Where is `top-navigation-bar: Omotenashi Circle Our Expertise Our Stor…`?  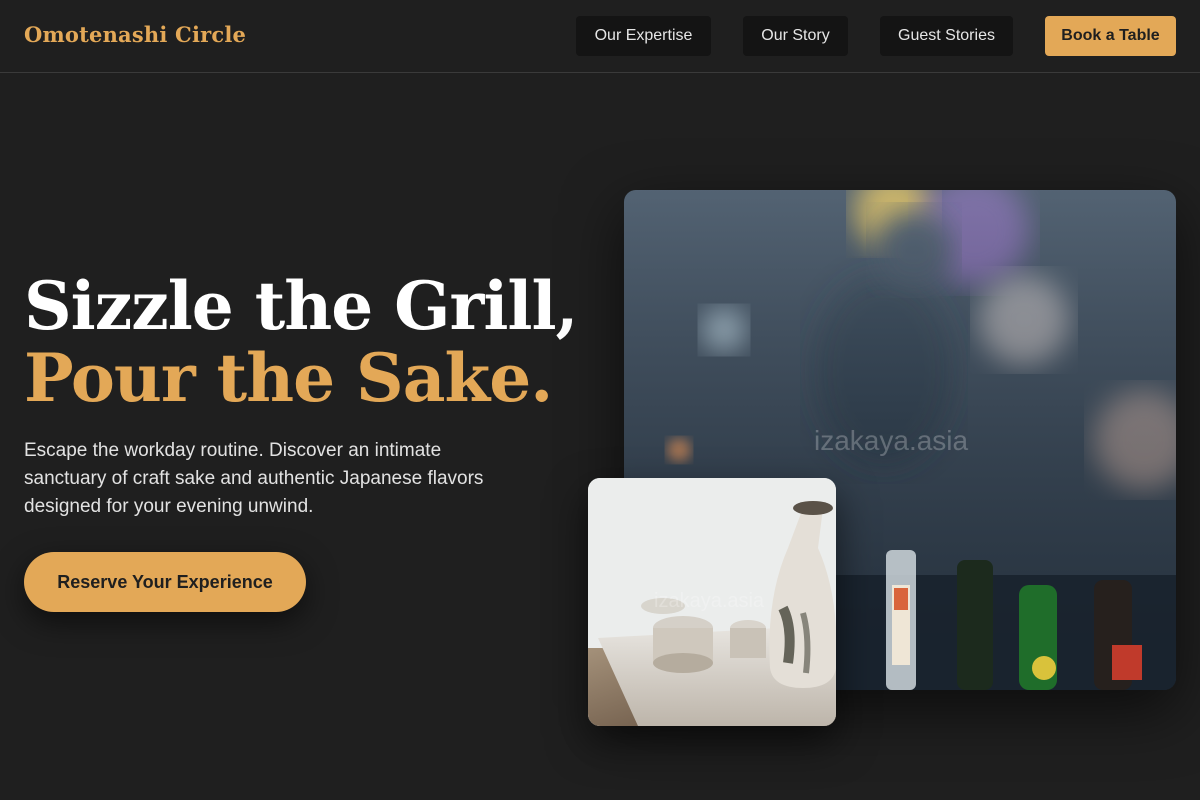
top-navigation-bar: Omotenashi Circle Our Expertise Our Stor… is located at coordinates (600, 36).